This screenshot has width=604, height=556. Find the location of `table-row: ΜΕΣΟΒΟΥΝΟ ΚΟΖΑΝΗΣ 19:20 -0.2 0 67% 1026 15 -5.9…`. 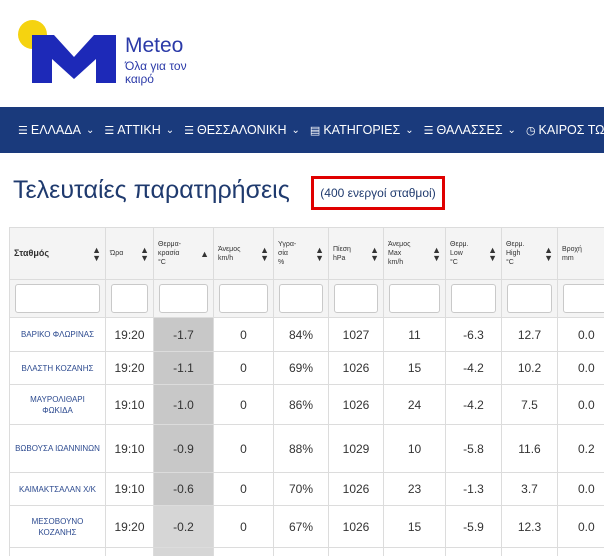

table-row: ΜΕΣΟΒΟΥΝΟ ΚΟΖΑΝΗΣ 19:20 -0.2 0 67% 1026 15 -5.9… is located at coordinates (306, 526).